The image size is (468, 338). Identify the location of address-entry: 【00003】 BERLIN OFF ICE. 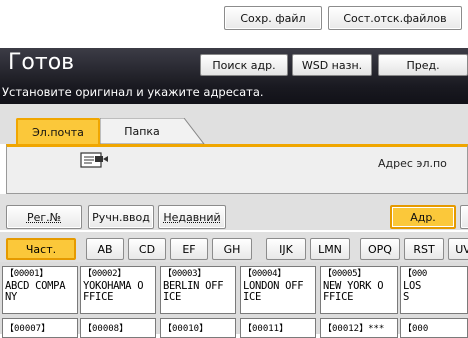
(198, 290).